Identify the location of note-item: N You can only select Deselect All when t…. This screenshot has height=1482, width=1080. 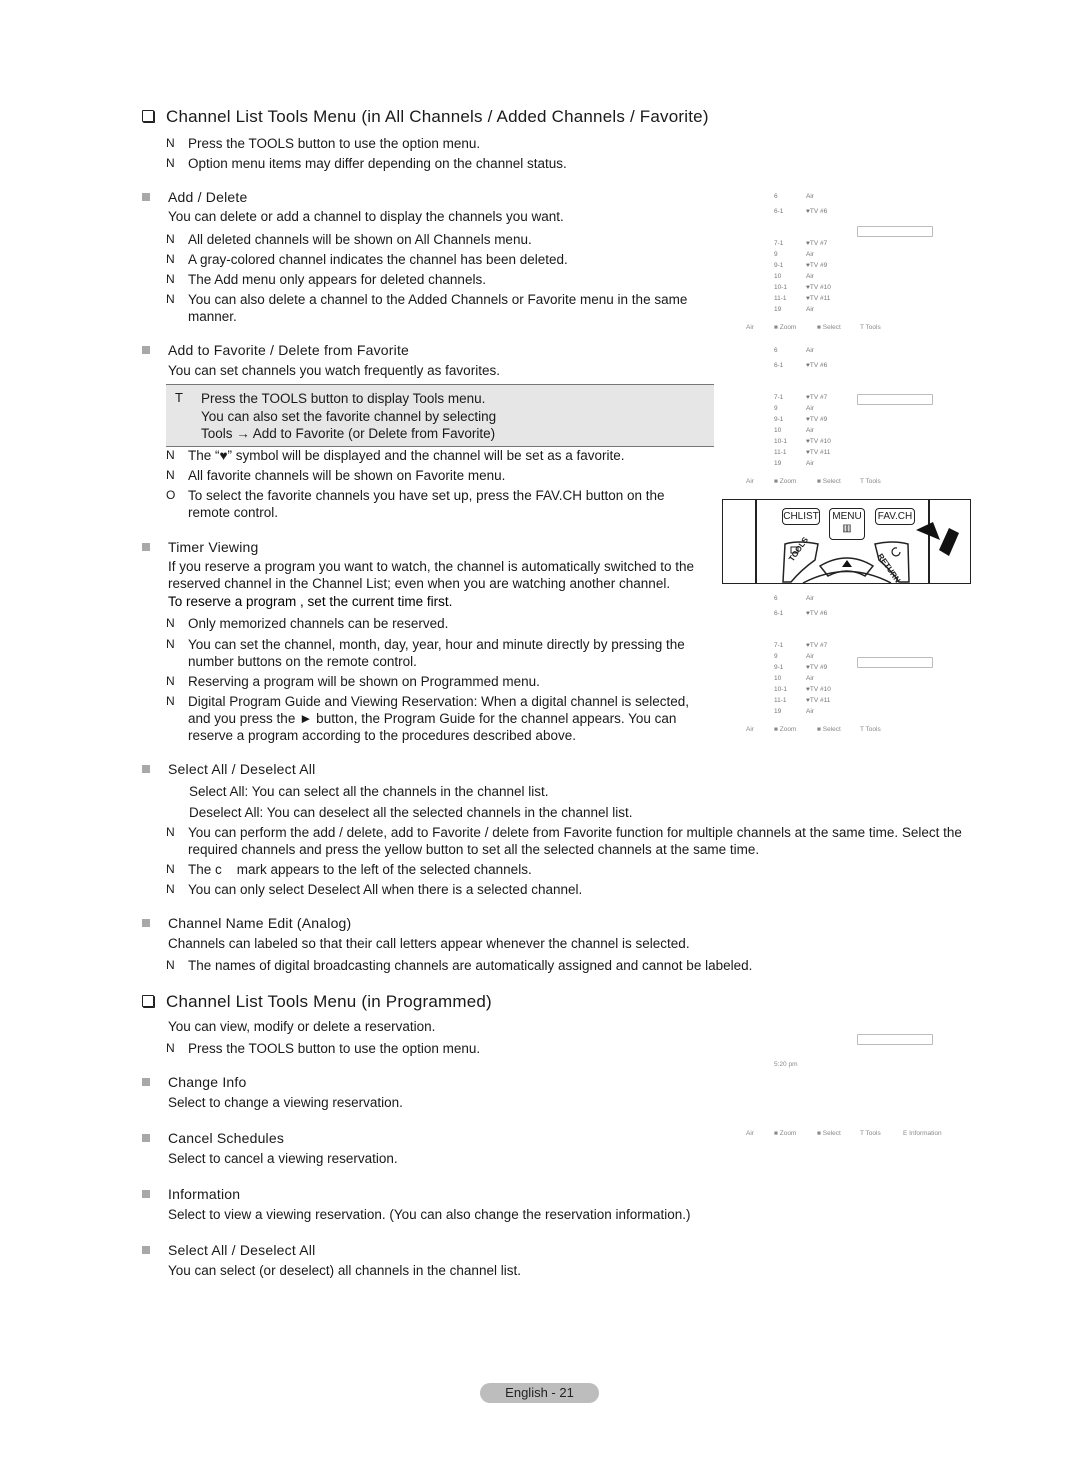
(374, 889).